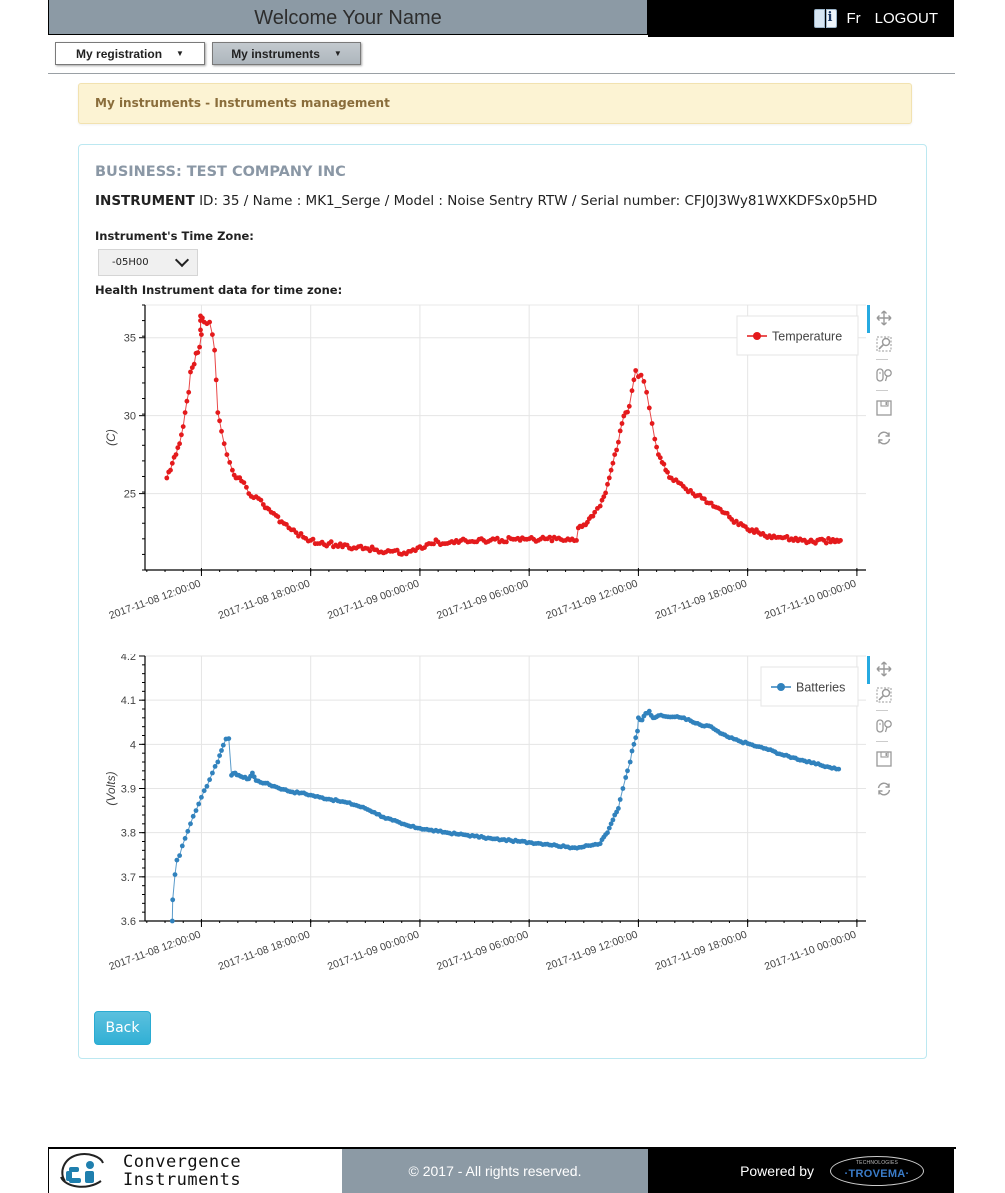 The width and height of the screenshot is (1005, 1193). Describe the element at coordinates (130, 417) in the screenshot. I see `y-tick-label: 30` at that location.